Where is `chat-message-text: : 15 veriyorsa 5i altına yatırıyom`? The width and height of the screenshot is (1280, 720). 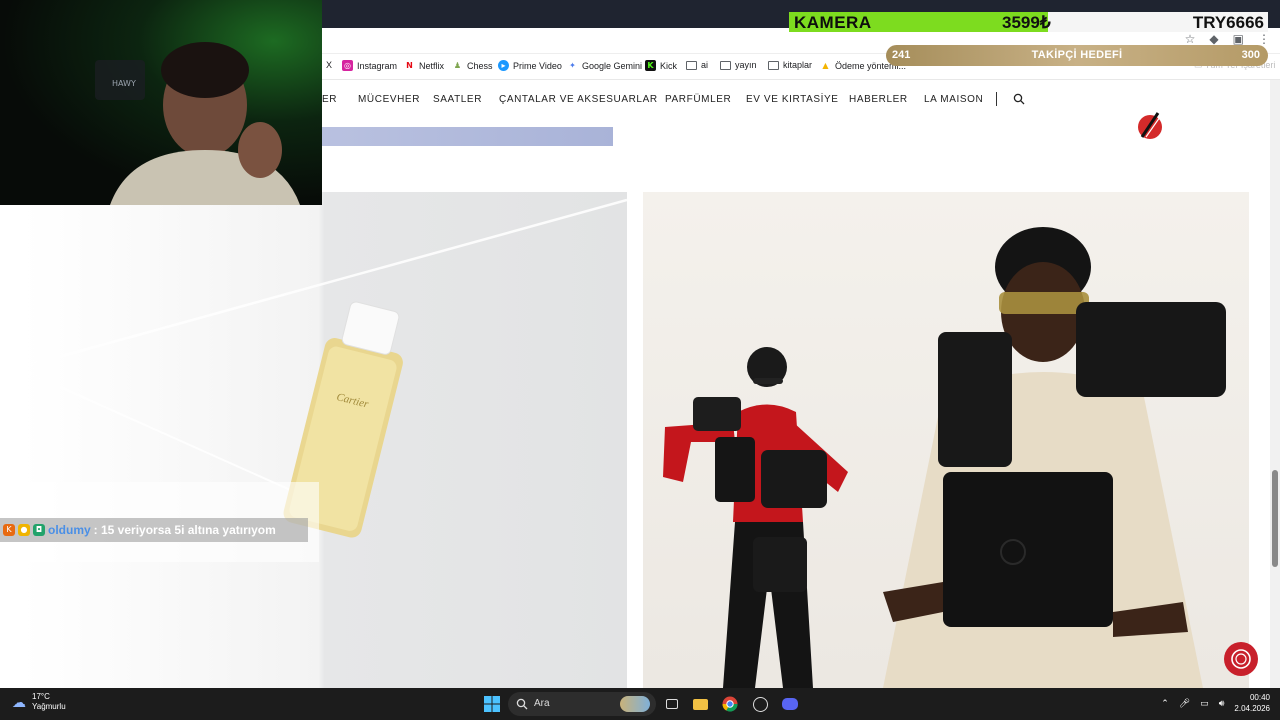
chat-message-text: : 15 veriyorsa 5i altına yatırıyom is located at coordinates (184, 530).